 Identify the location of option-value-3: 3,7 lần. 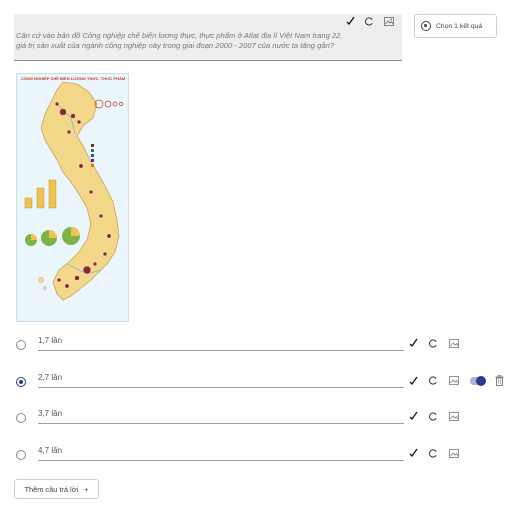
(50, 413).